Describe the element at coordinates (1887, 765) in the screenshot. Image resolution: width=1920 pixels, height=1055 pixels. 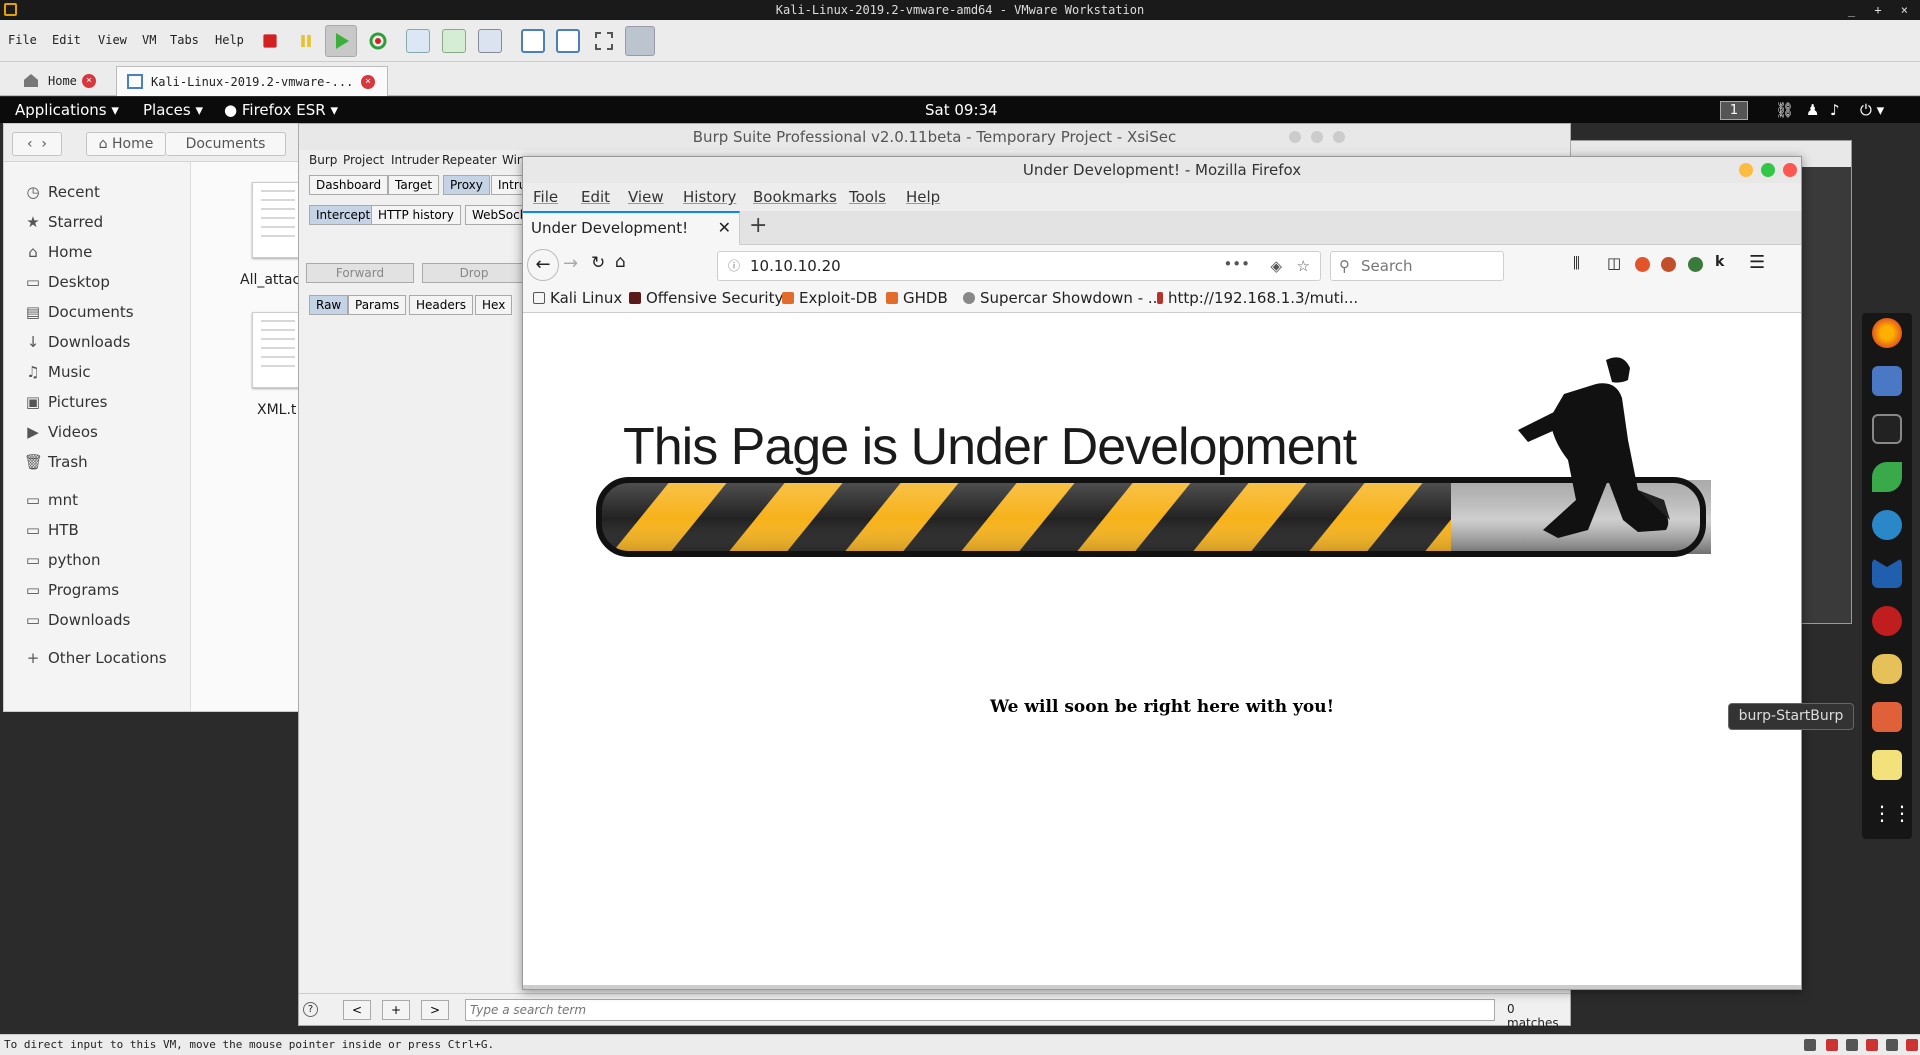
I see `notes-dock-icon` at that location.